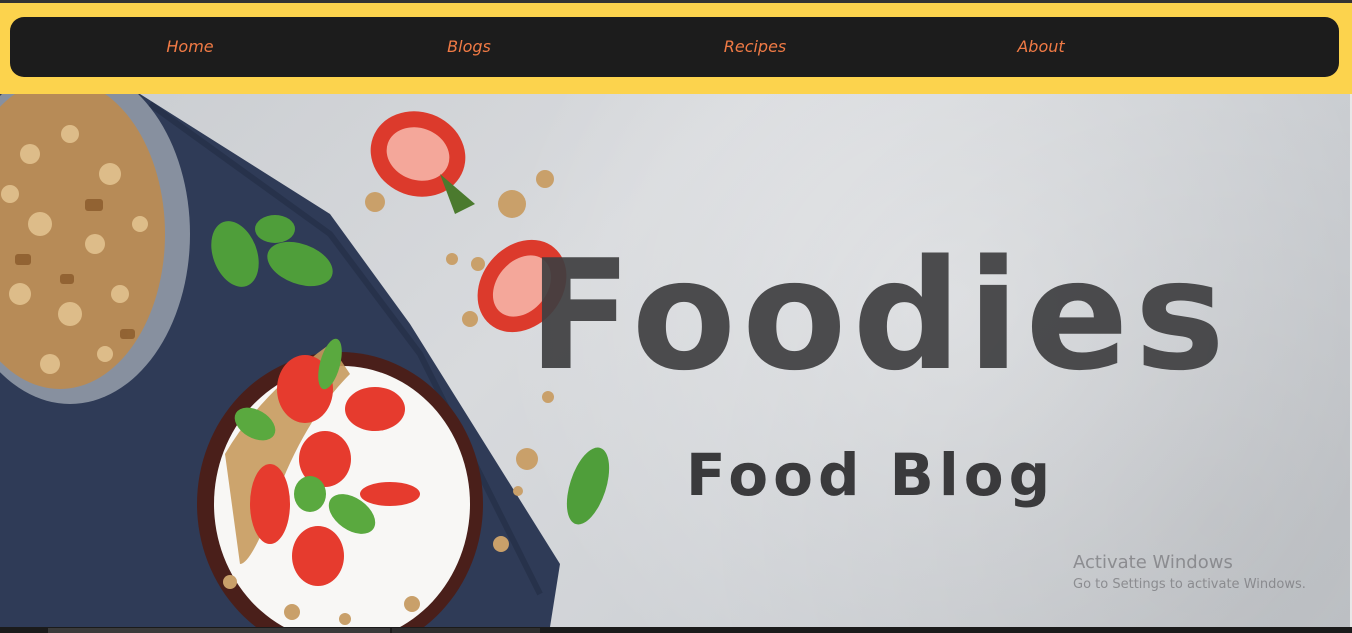  I want to click on activate-windows-subtitle: Go to Settings to activate Windows., so click(1189, 584).